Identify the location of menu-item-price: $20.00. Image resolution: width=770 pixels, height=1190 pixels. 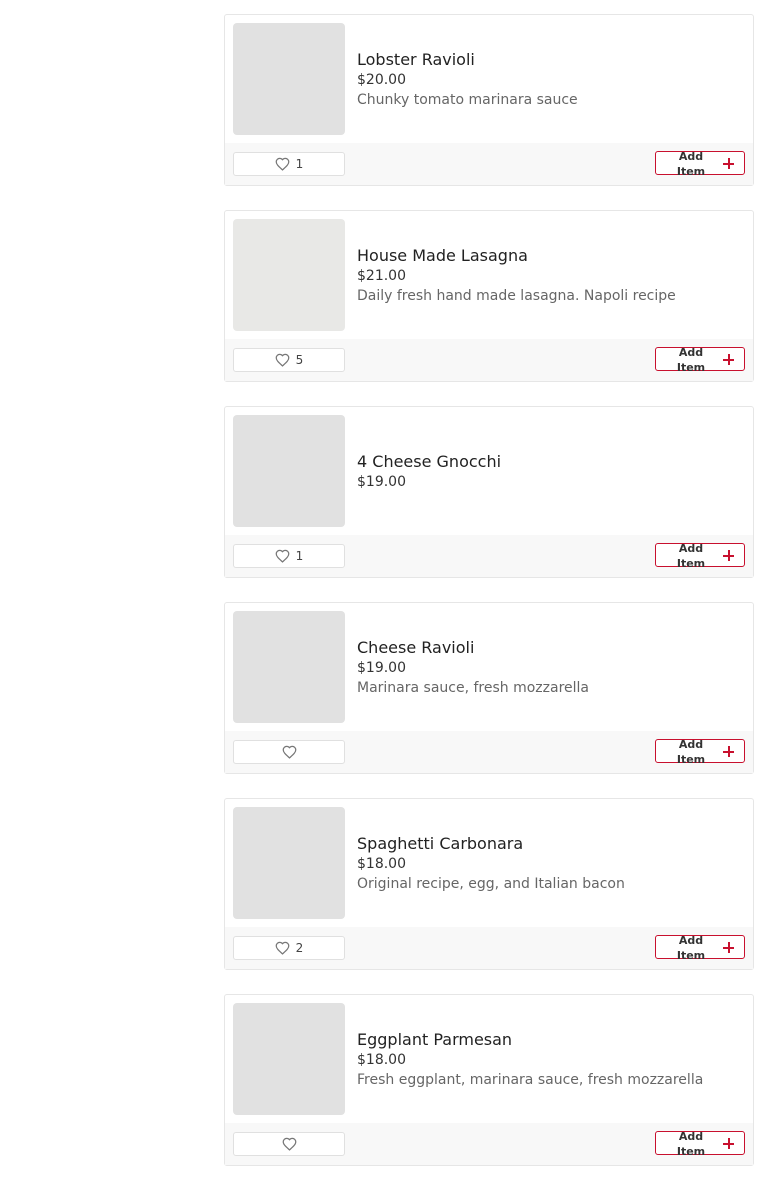
(381, 79).